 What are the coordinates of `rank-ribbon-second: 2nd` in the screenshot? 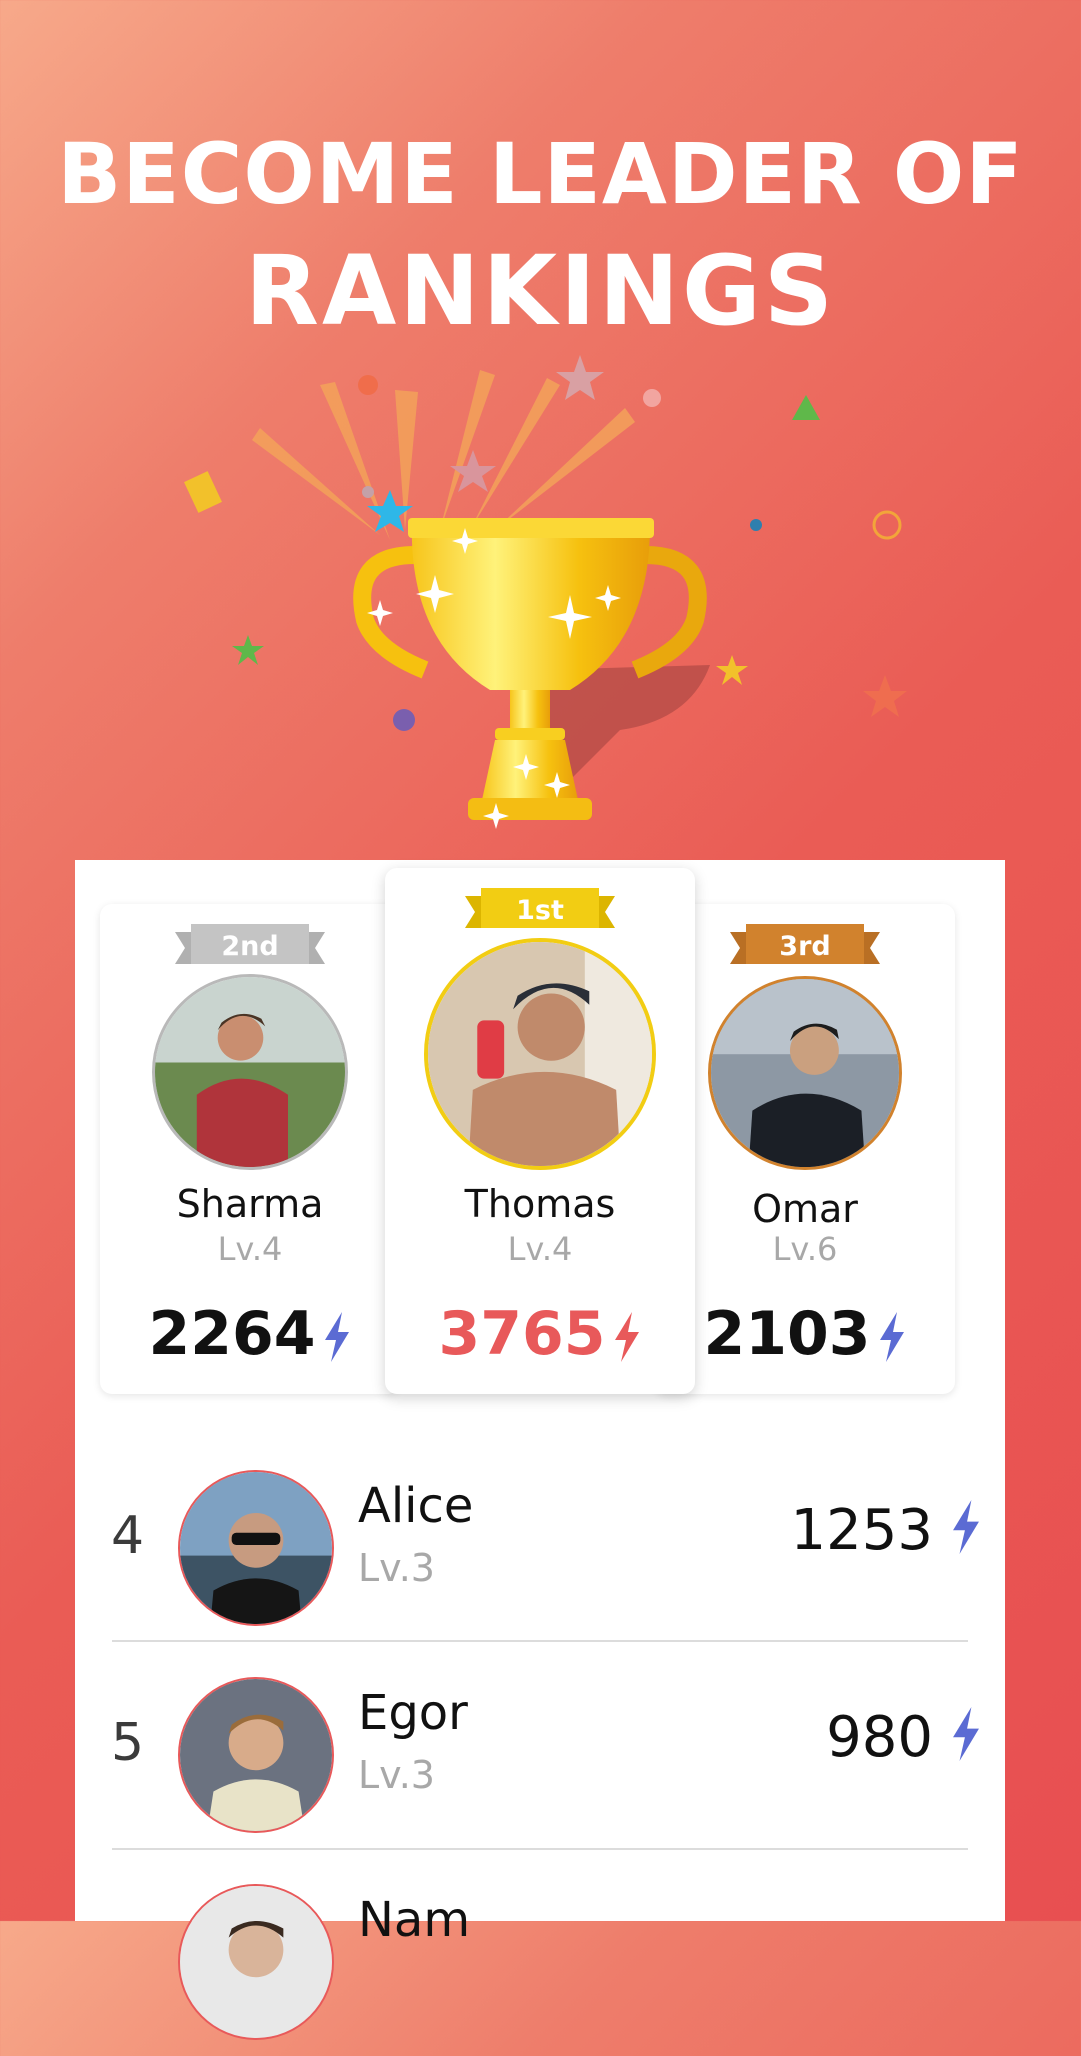 It's located at (250, 948).